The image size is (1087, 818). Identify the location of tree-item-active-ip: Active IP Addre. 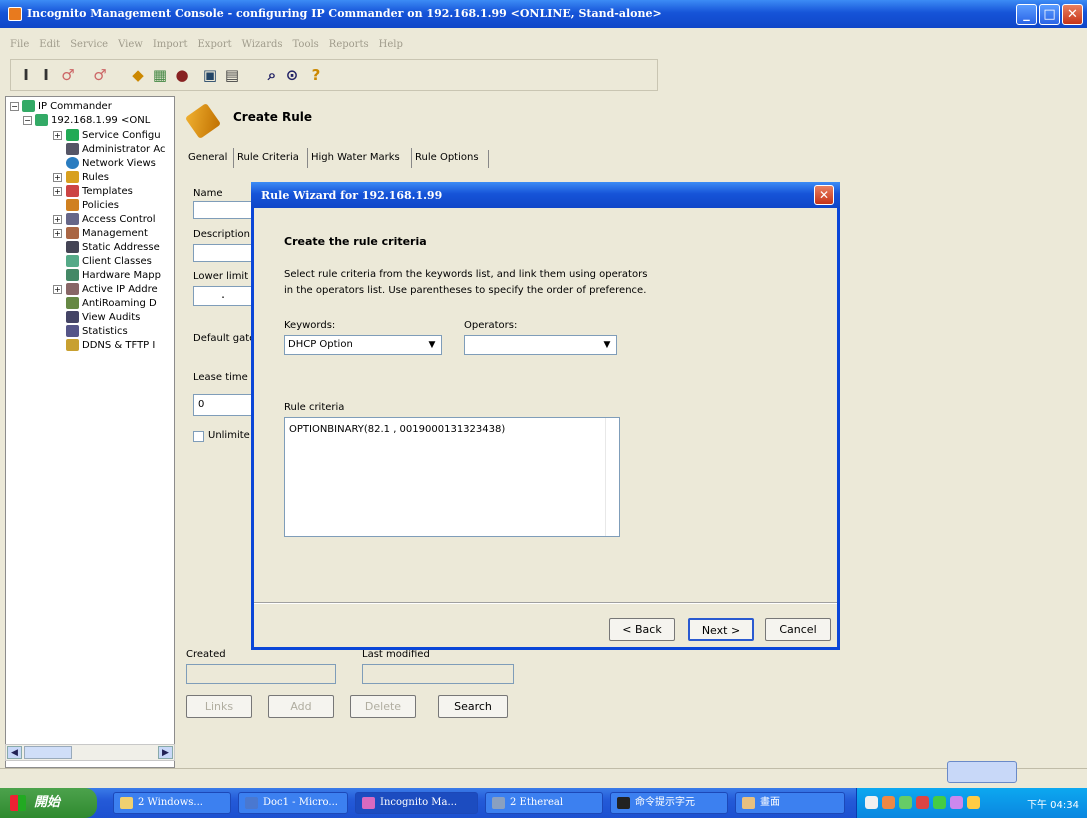
(112, 289).